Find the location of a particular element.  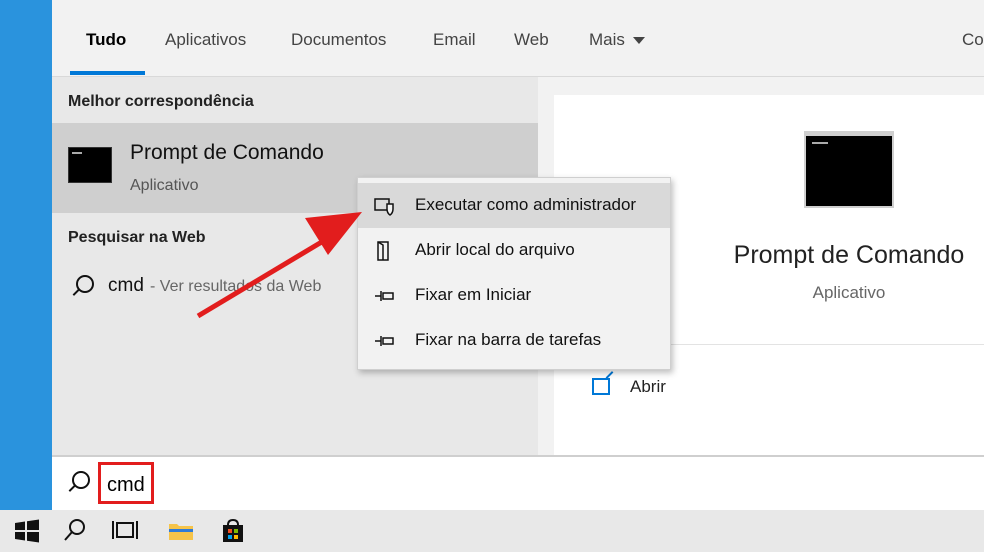

tab-mais: Mais is located at coordinates (617, 40).